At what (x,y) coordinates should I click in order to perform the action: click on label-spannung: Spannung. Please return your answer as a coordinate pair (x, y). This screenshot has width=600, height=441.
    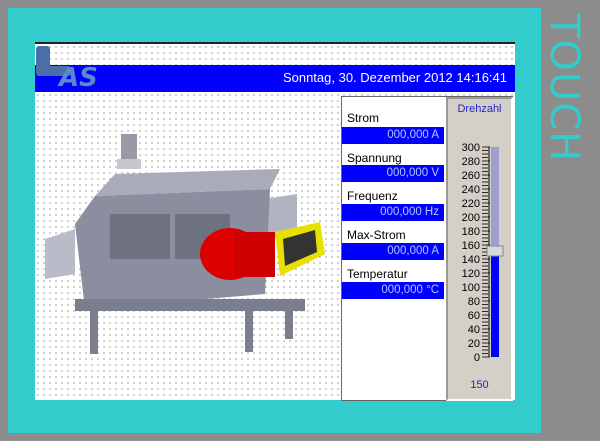
    Looking at the image, I should click on (374, 158).